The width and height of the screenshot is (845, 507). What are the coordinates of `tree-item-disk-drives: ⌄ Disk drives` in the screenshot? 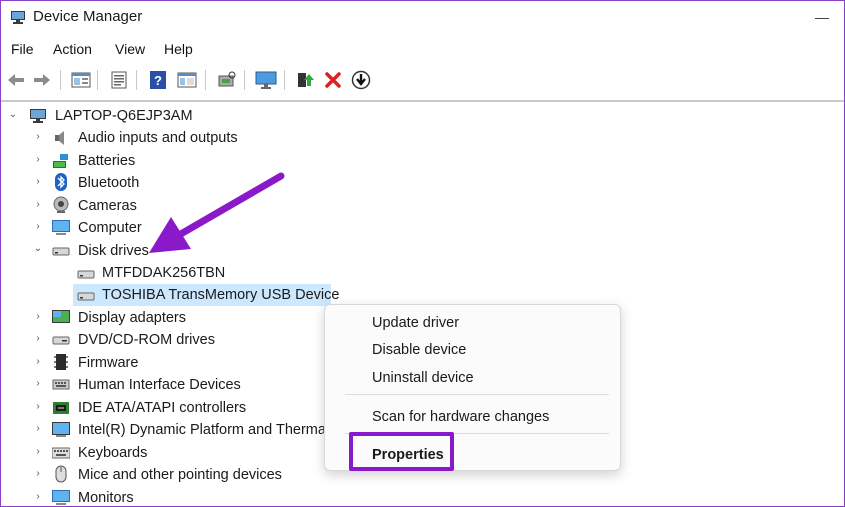 It's located at (161, 251).